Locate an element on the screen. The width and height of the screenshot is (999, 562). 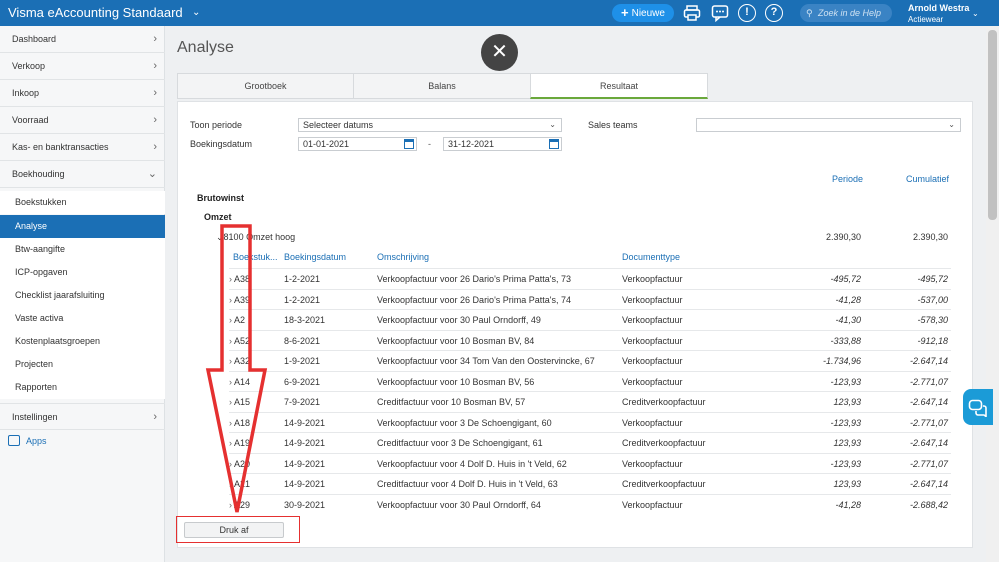
scrollbar-thumb is located at coordinates (992, 125).